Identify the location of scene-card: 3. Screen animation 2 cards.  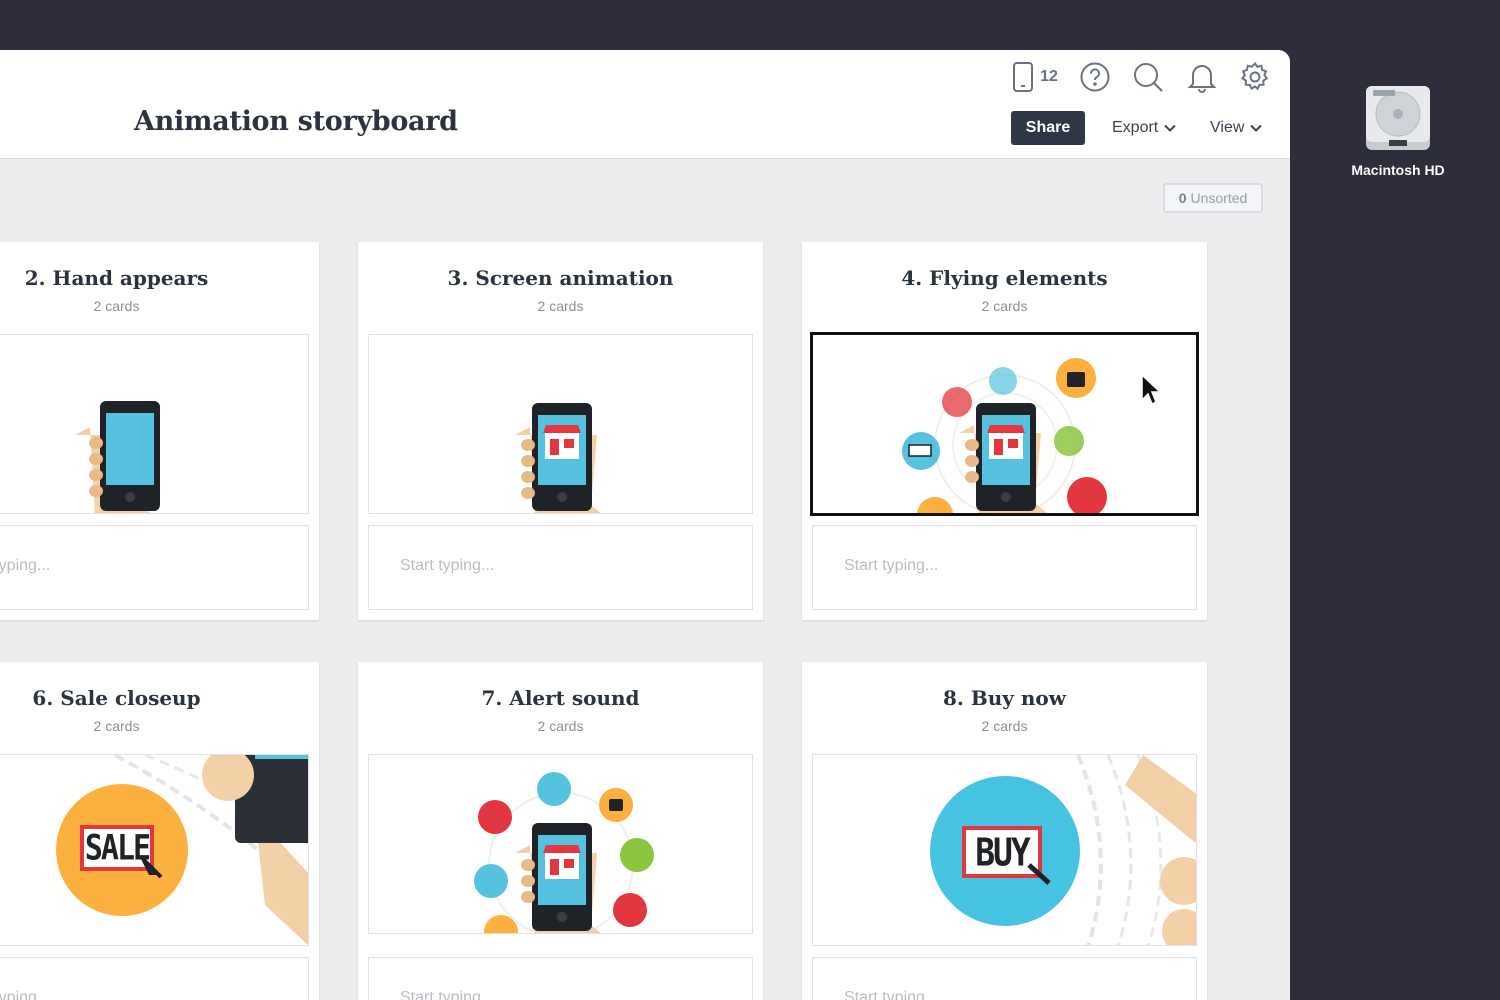
(560, 431).